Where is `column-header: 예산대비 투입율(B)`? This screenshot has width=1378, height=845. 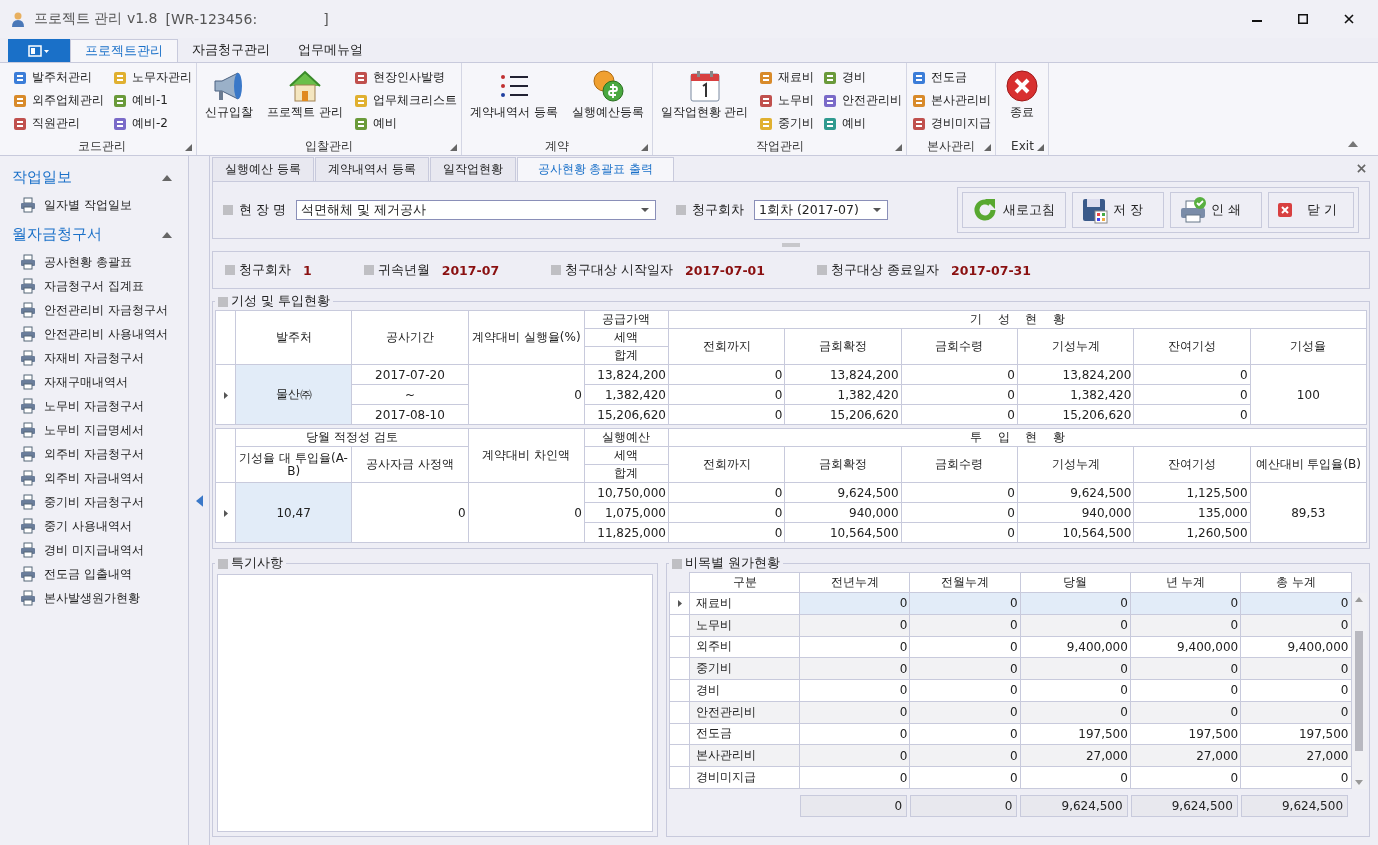 column-header: 예산대비 투입율(B) is located at coordinates (1308, 464).